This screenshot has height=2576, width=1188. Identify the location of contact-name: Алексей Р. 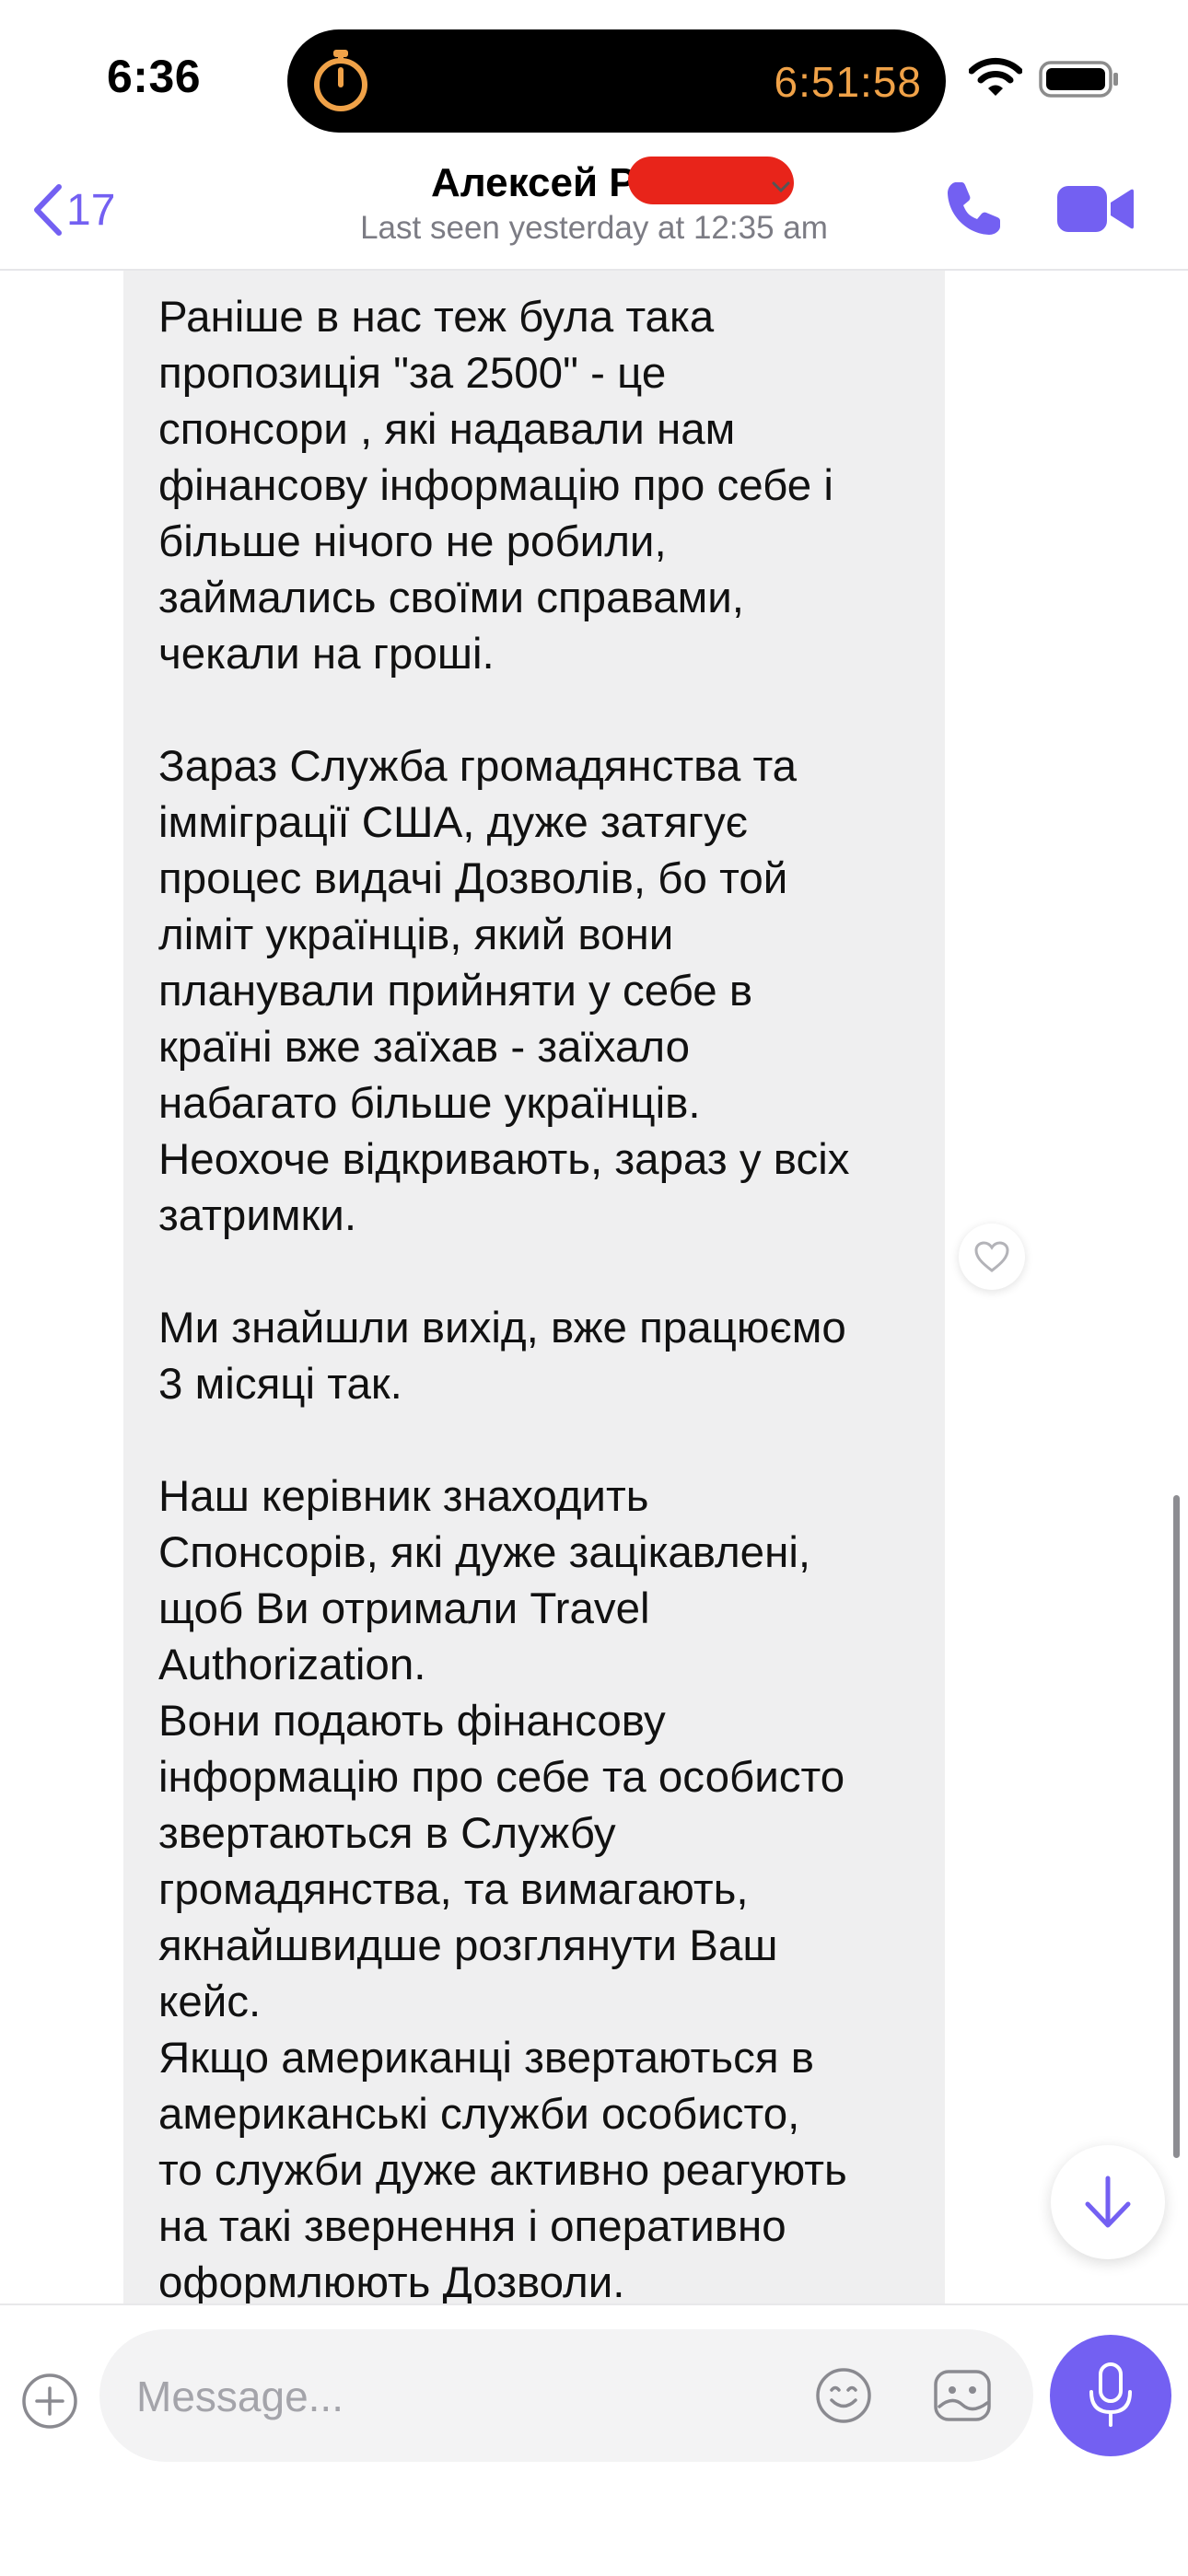
(533, 183).